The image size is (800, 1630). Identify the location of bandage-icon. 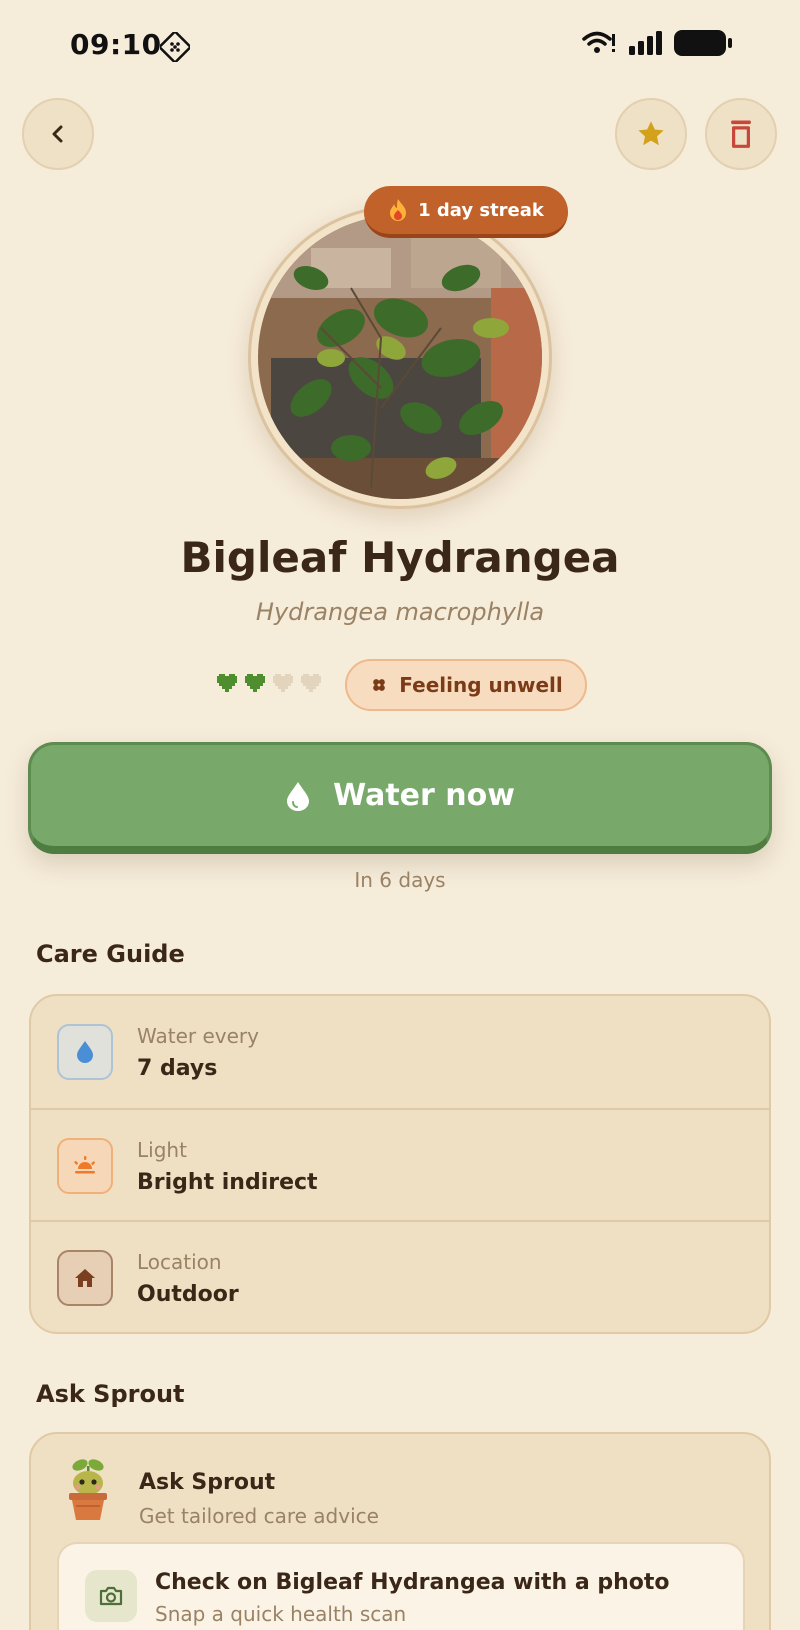
(379, 685).